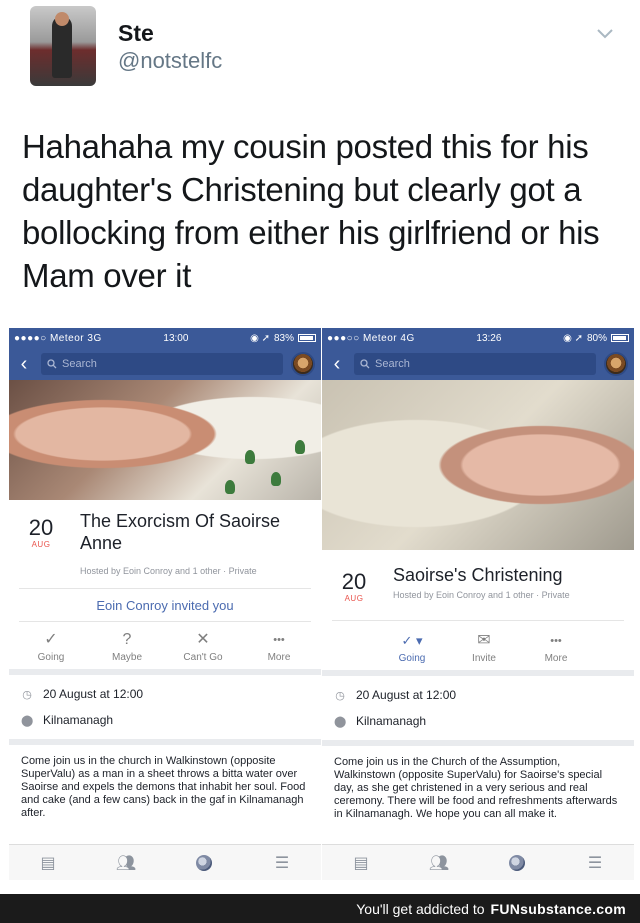 The image size is (640, 923). I want to click on going-button: ✓ ▾ Going, so click(412, 647).